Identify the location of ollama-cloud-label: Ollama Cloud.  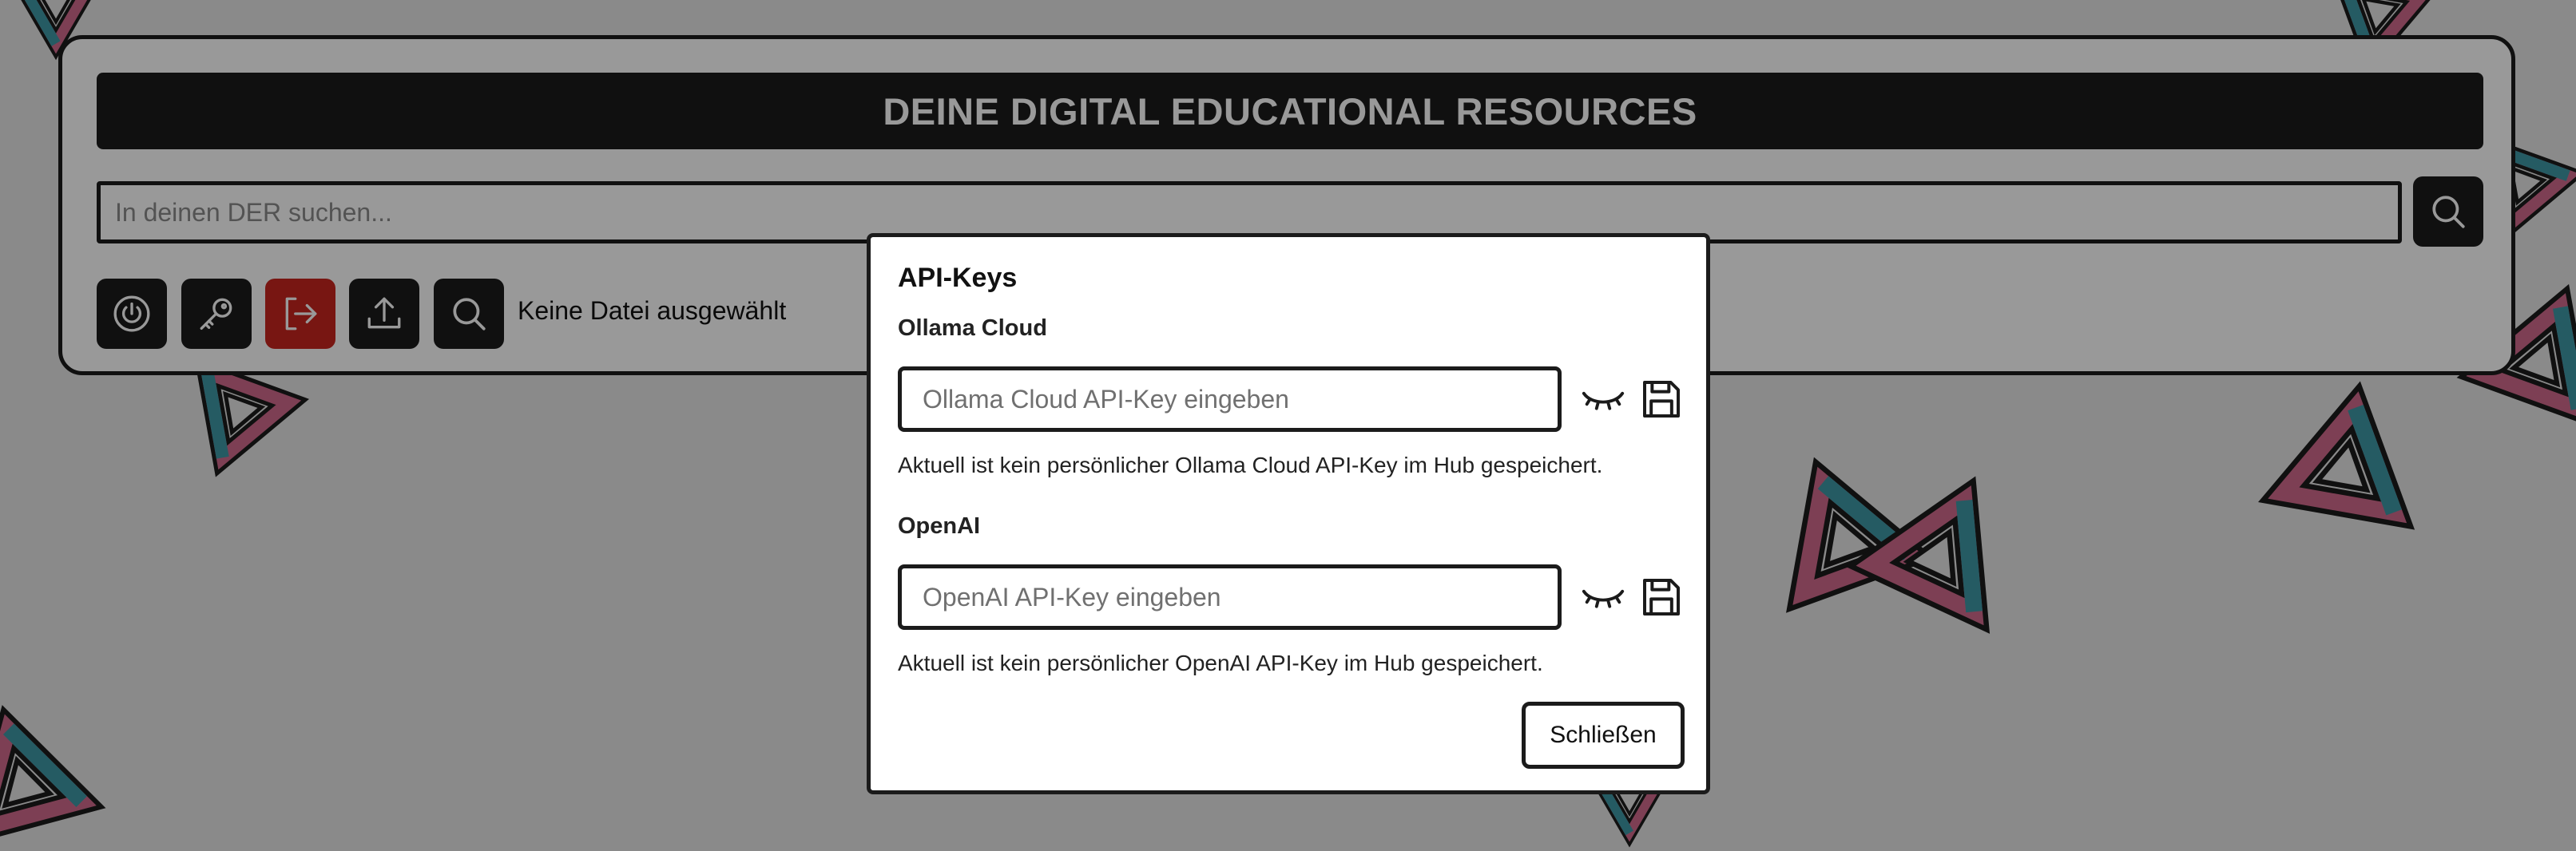
(973, 328).